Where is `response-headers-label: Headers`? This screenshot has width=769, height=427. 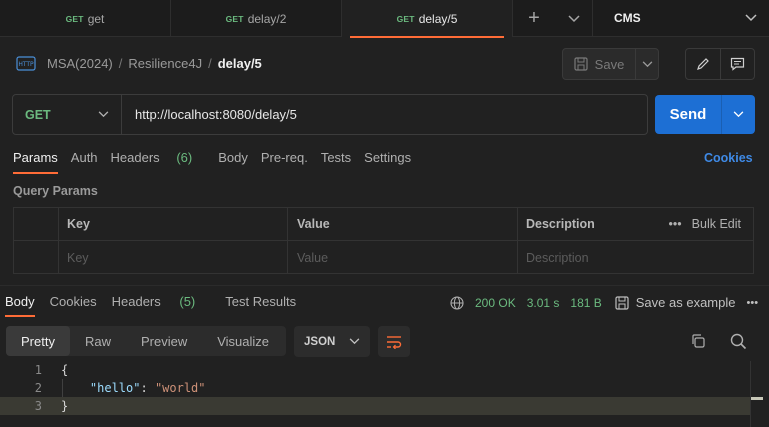
response-headers-label: Headers is located at coordinates (136, 301).